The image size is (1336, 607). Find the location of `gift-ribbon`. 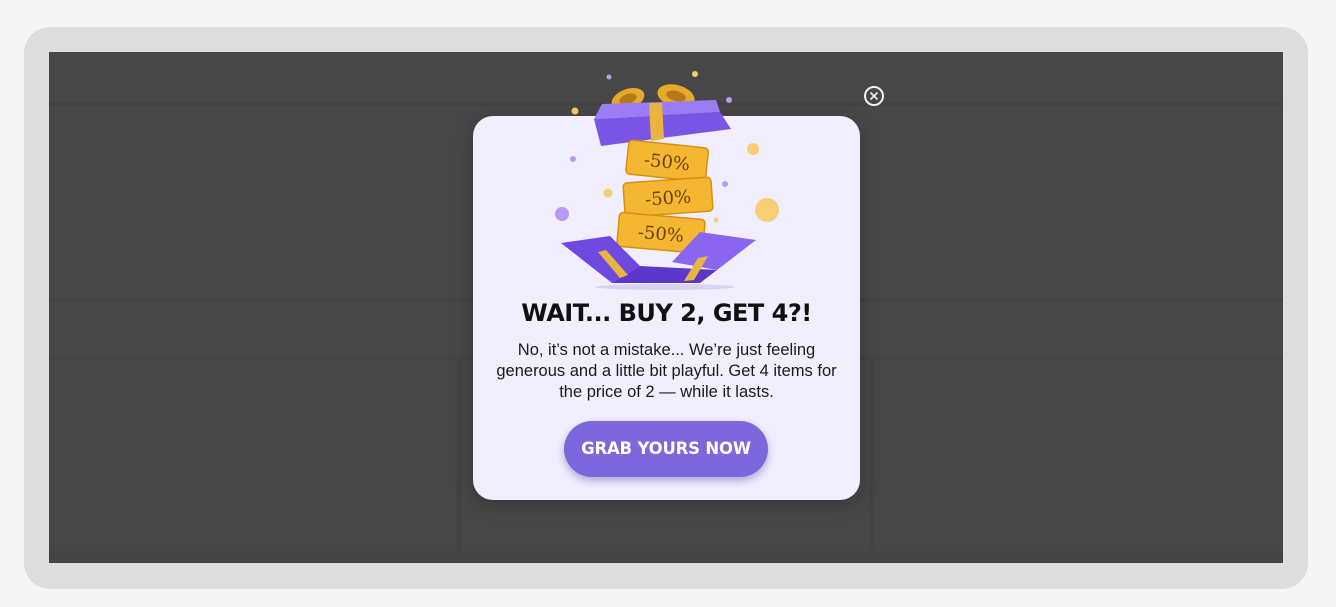

gift-ribbon is located at coordinates (656, 122).